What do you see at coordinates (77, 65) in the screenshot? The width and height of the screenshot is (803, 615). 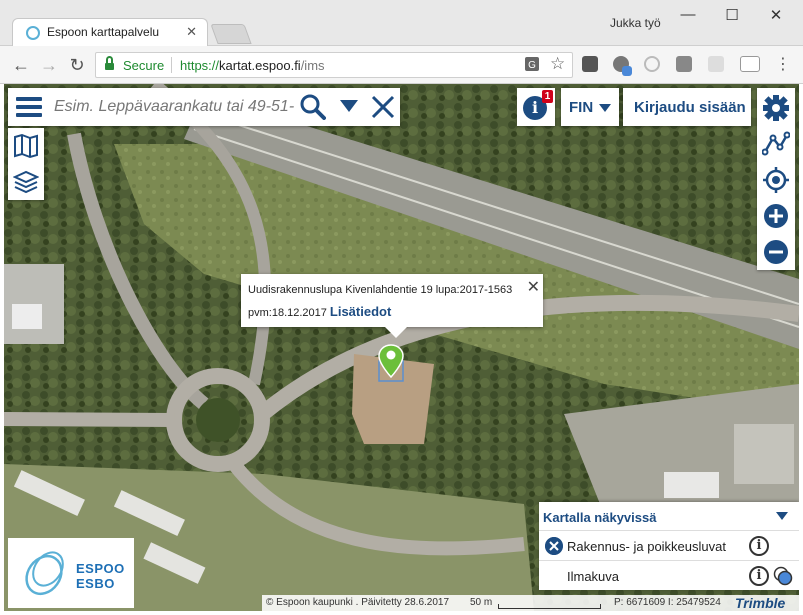 I see `reload-icon: ↻` at bounding box center [77, 65].